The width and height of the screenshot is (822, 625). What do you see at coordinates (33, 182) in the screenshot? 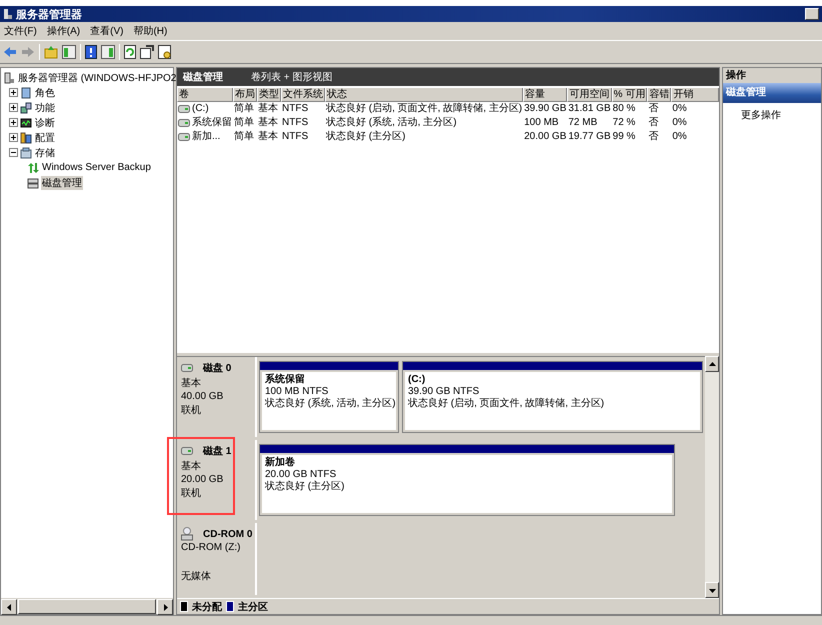
I see `disk-management-icon` at bounding box center [33, 182].